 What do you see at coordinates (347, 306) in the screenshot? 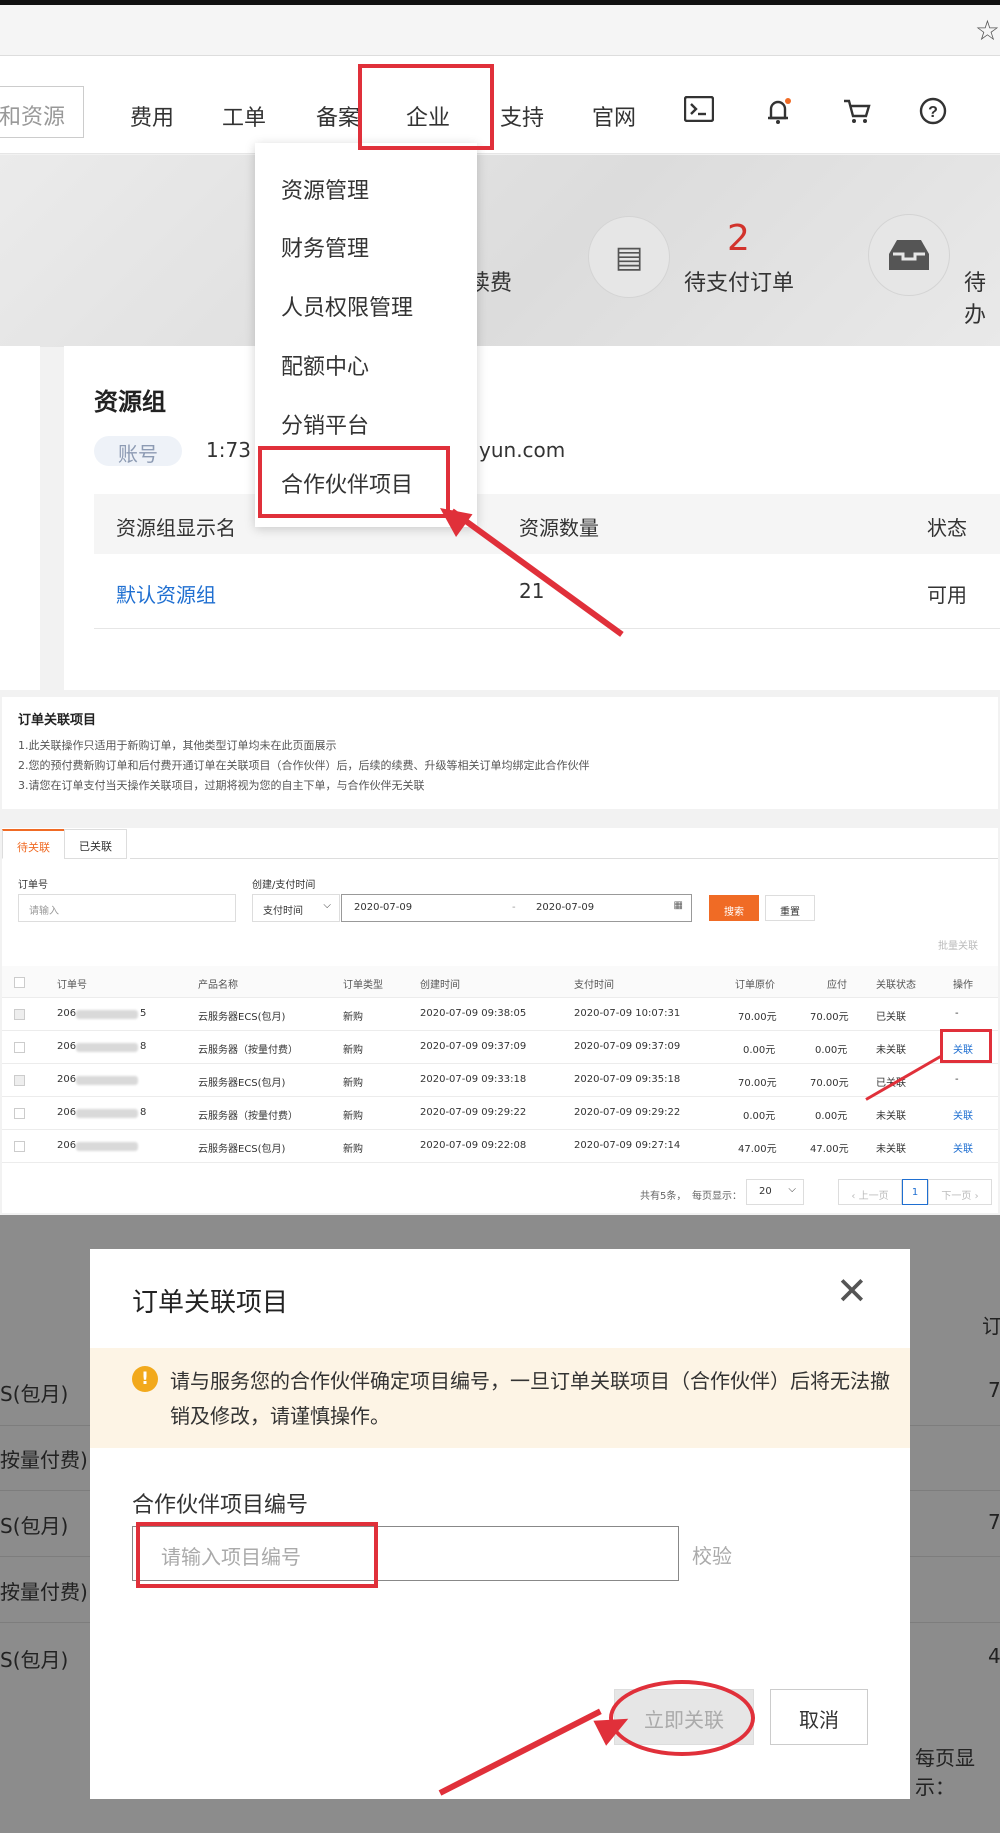
I see `menu-permission-management: 人员权限管理` at bounding box center [347, 306].